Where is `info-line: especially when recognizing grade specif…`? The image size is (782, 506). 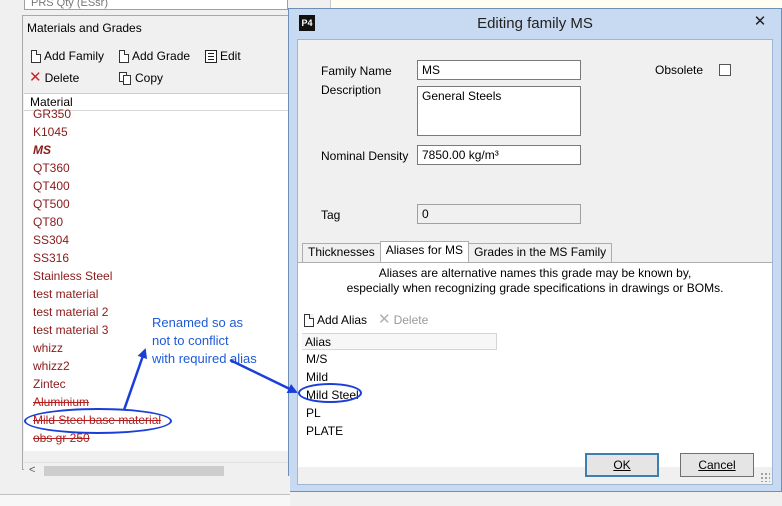
info-line: especially when recognizing grade specif… is located at coordinates (535, 288).